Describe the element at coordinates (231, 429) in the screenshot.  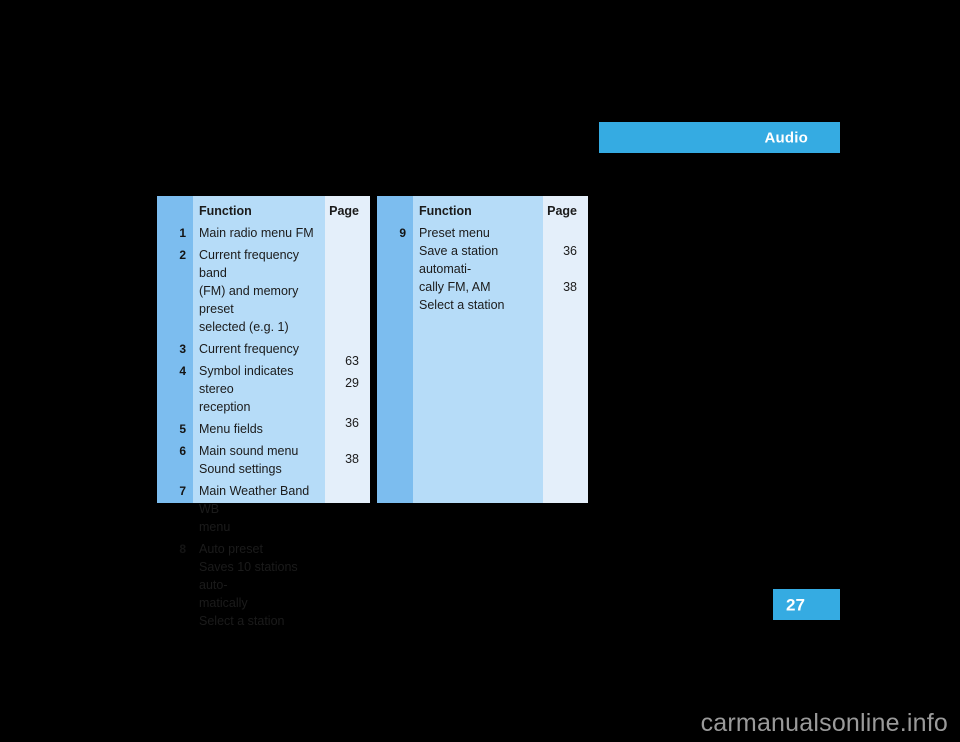
I see `row-function-text: Menu fields` at that location.